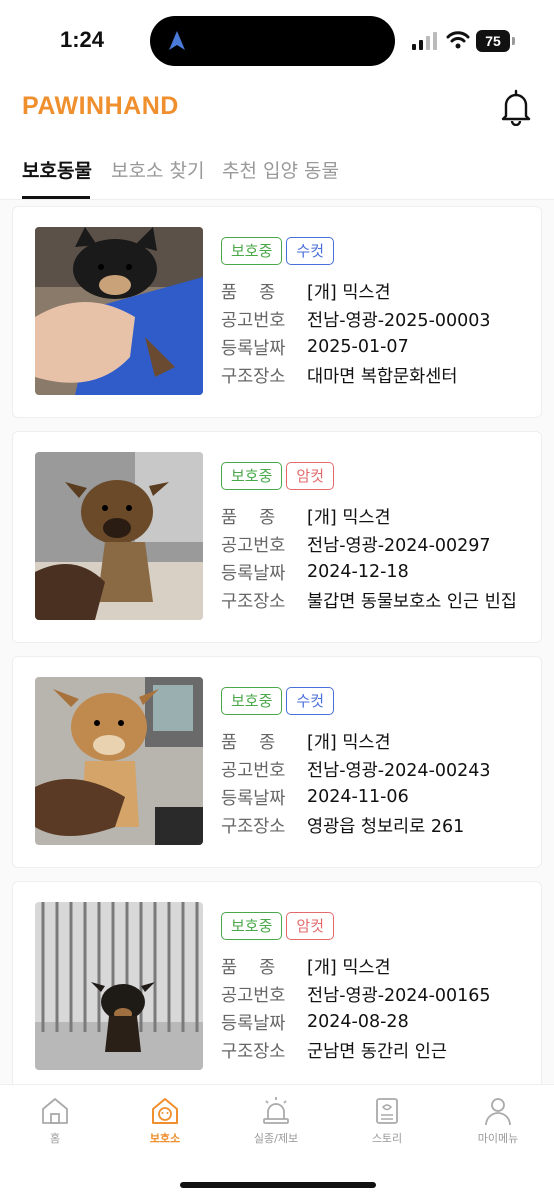  Describe the element at coordinates (100, 106) in the screenshot. I see `app-logo: PAWINHAND` at that location.